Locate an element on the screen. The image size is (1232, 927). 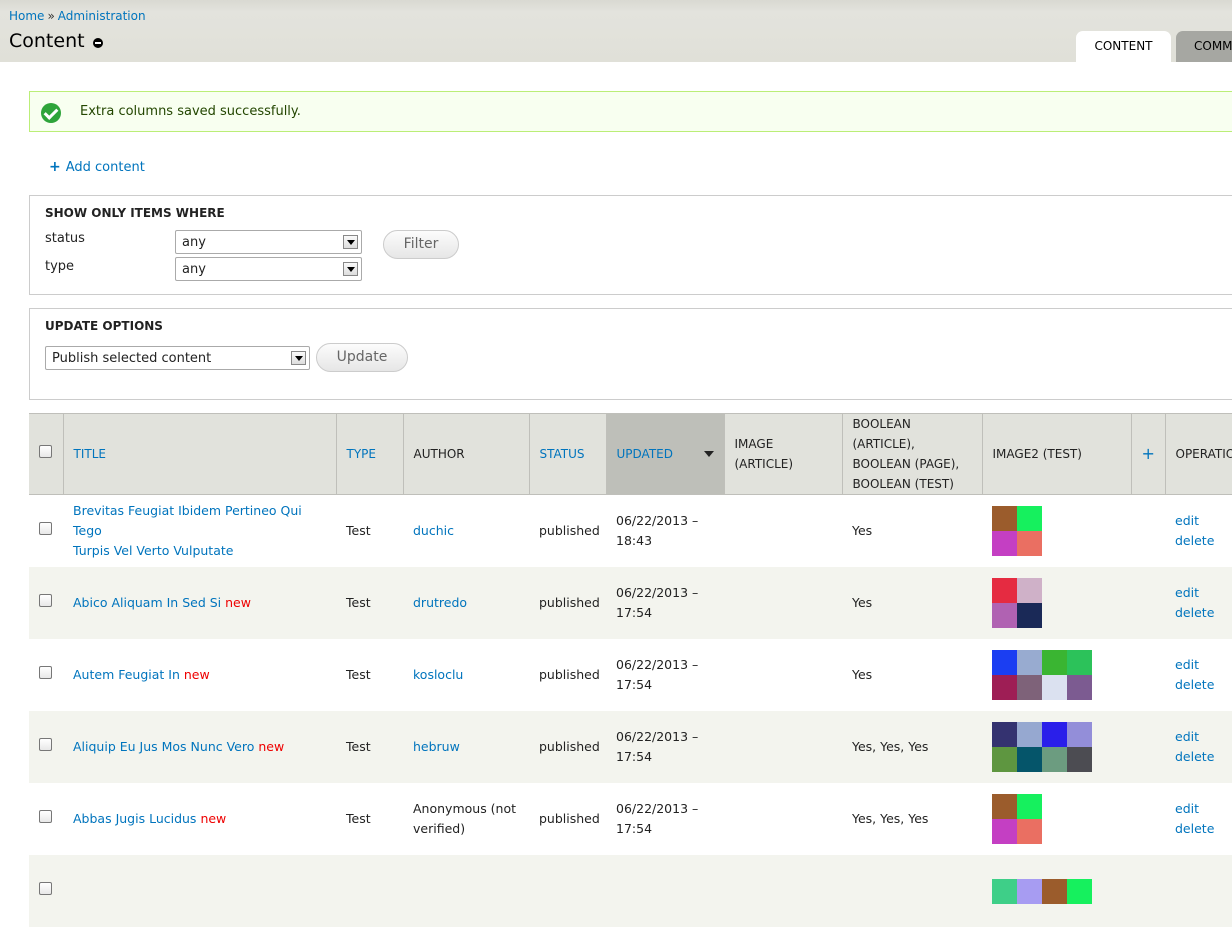
filter-button: Filter is located at coordinates (421, 244).